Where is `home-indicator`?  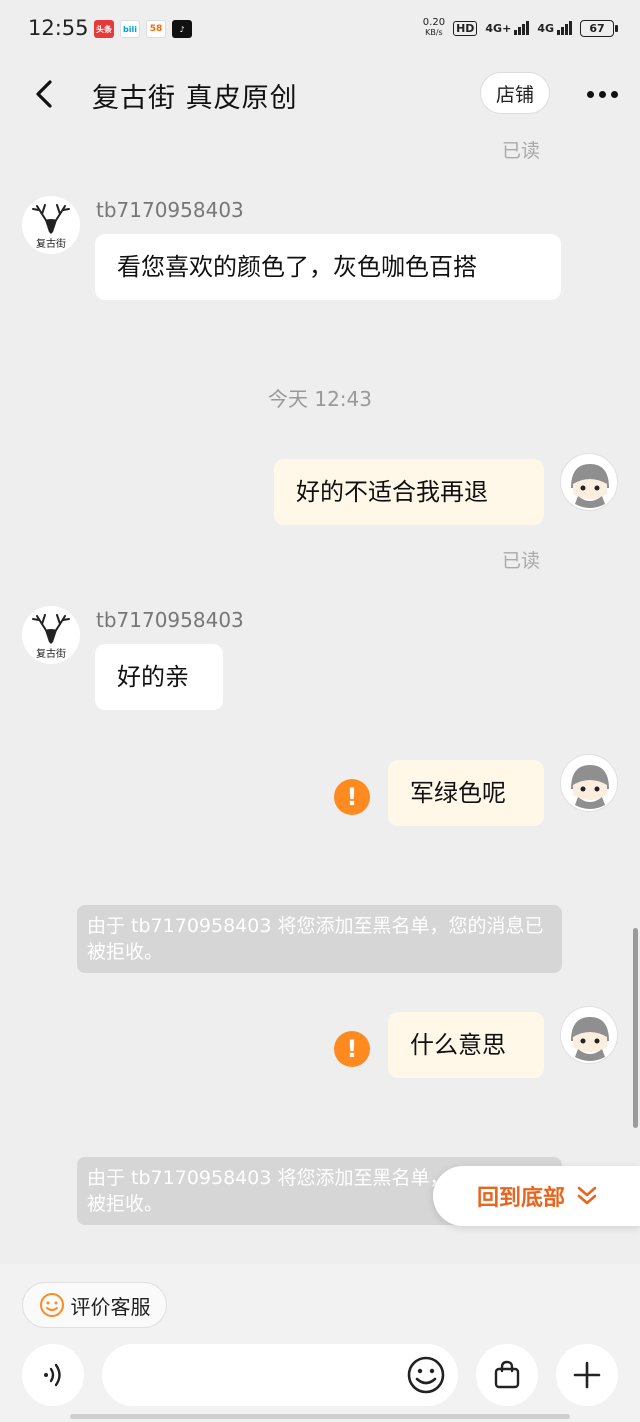 home-indicator is located at coordinates (320, 1416).